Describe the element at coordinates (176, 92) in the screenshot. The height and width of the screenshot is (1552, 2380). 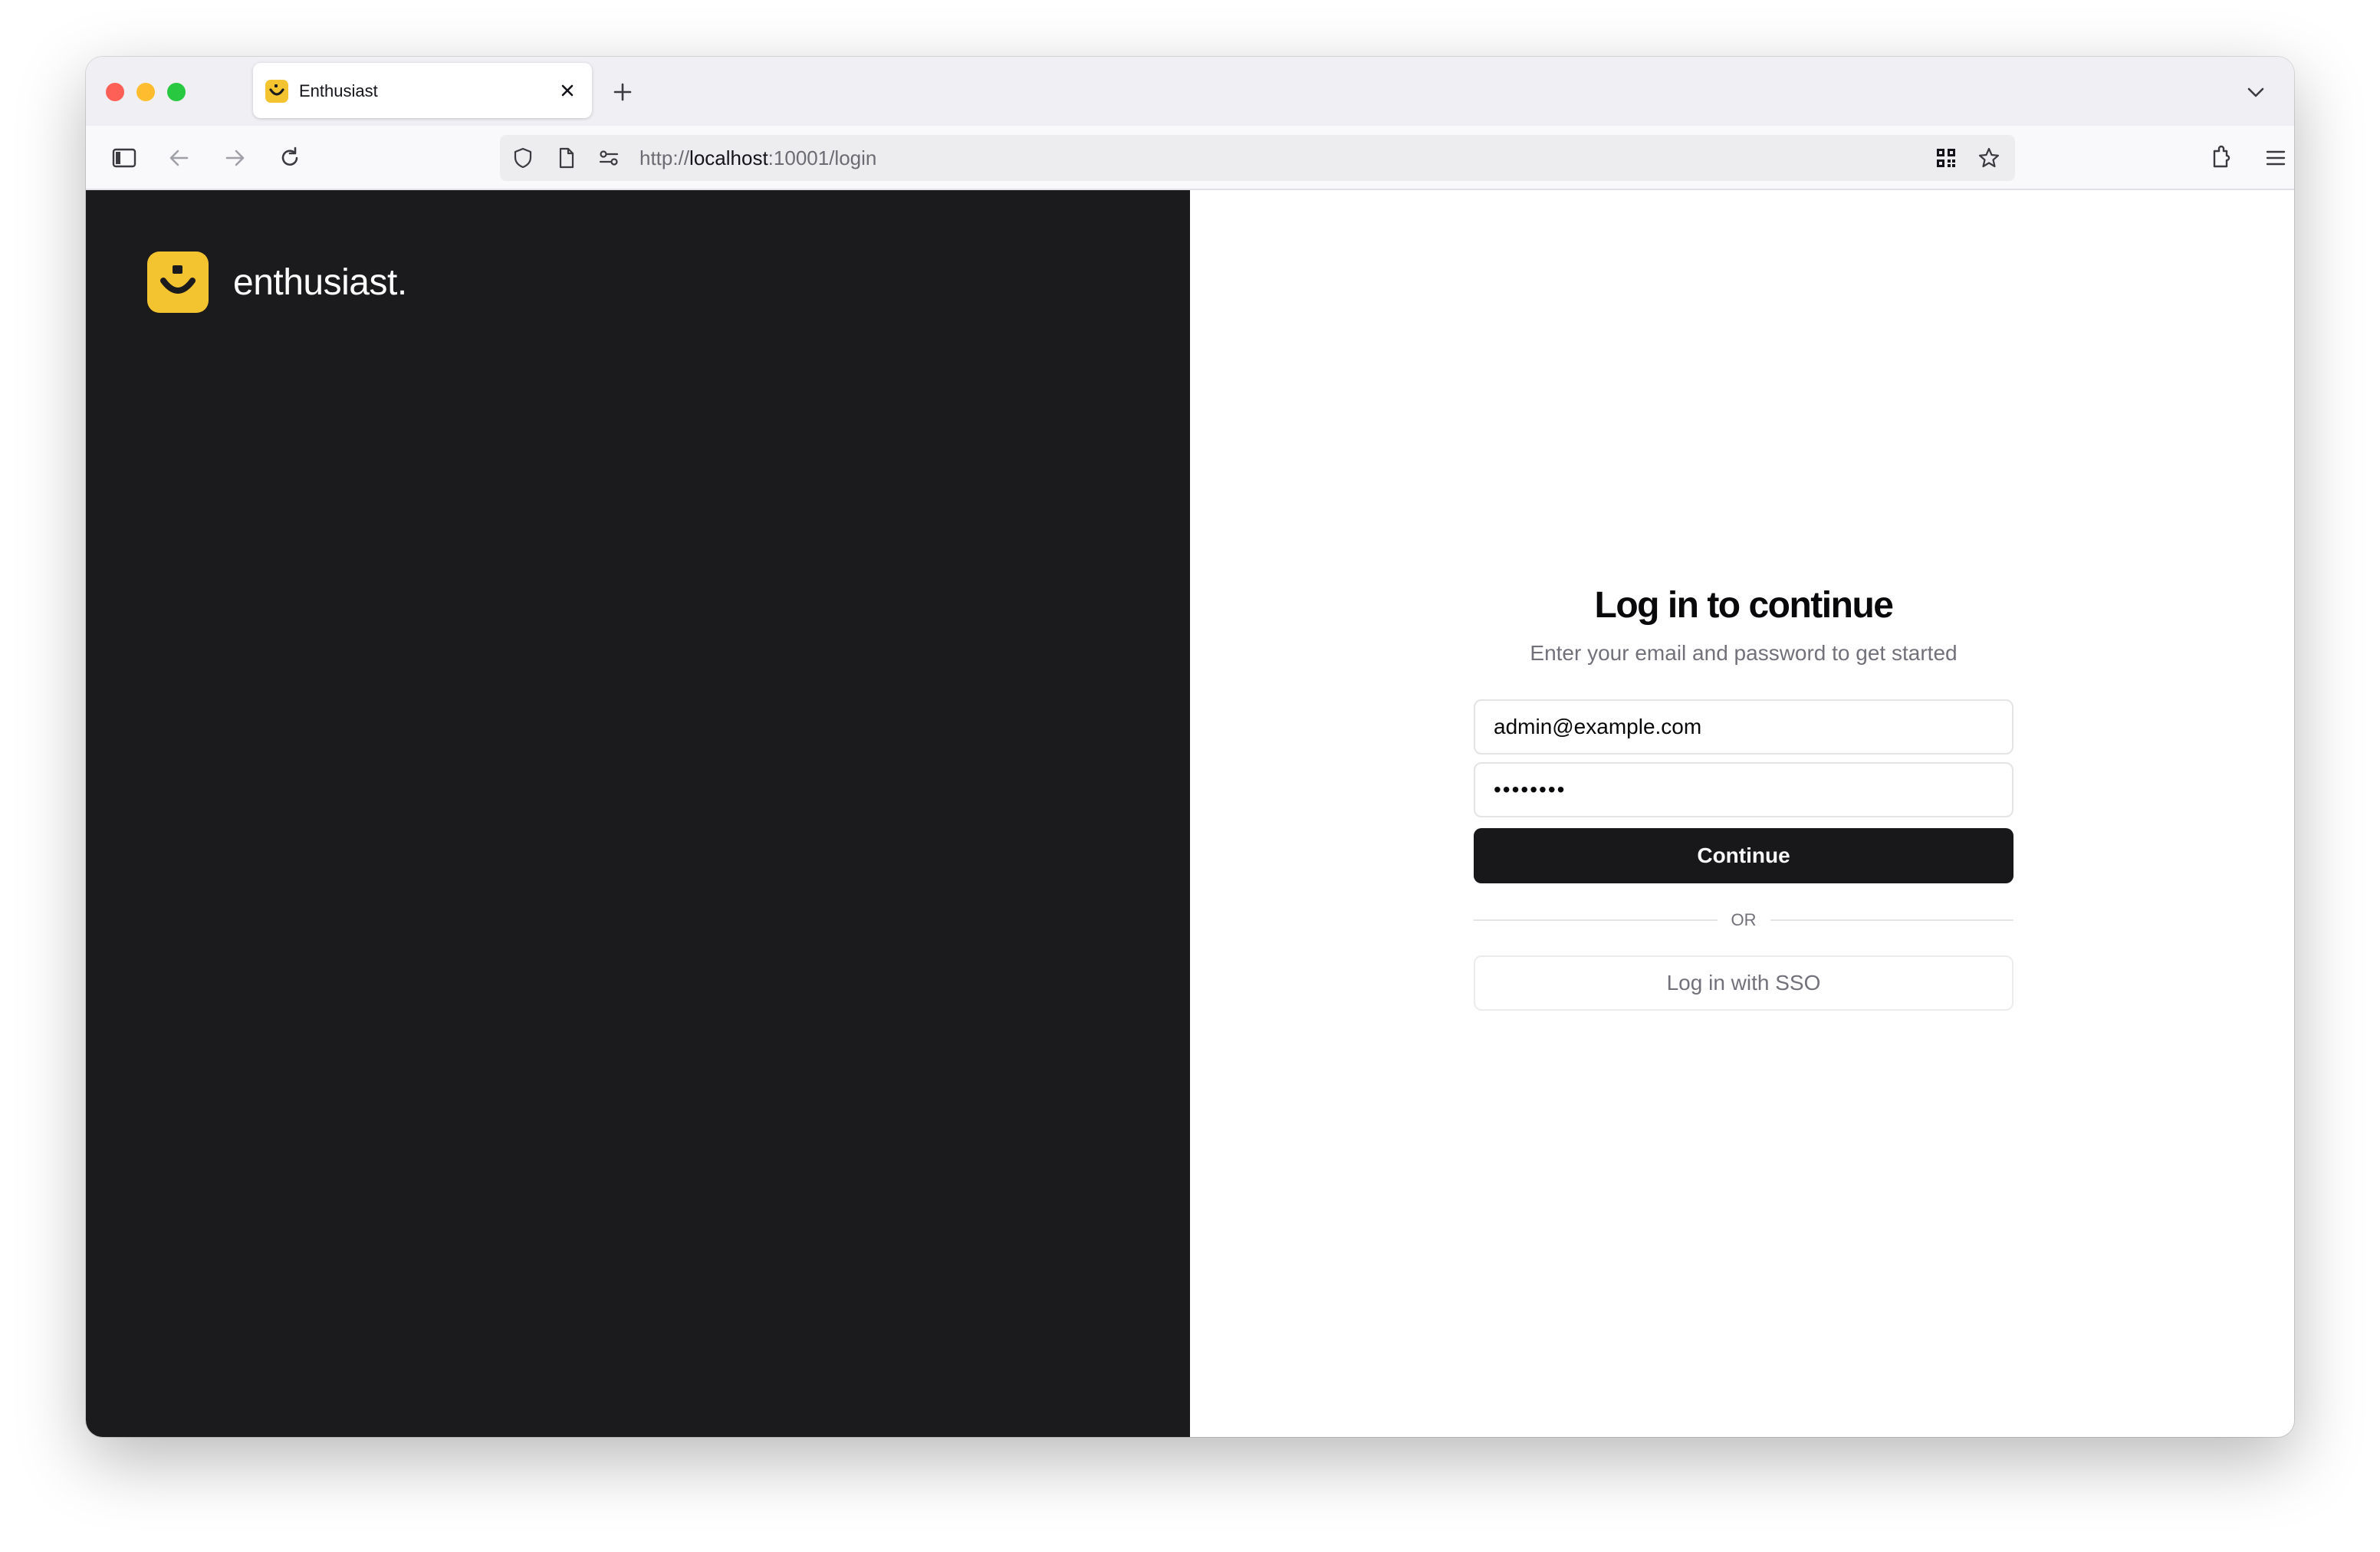
I see `zoom-window-button` at that location.